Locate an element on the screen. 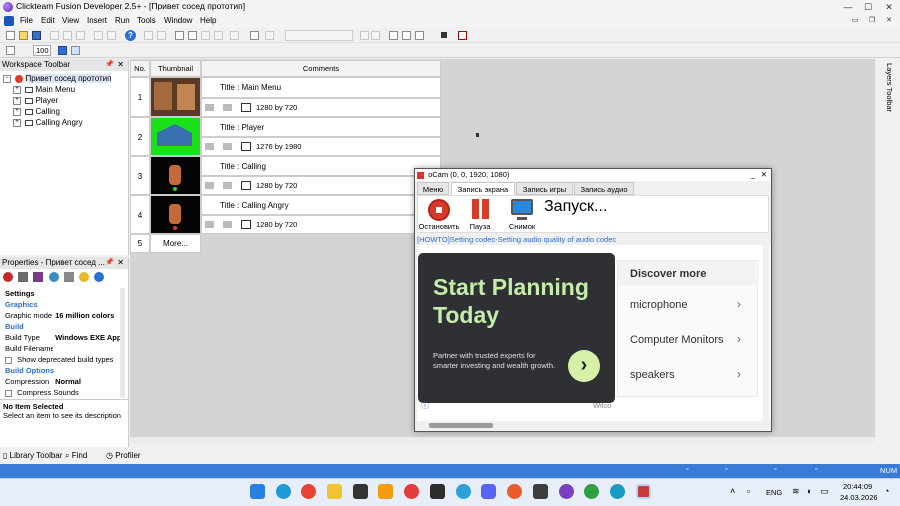  back-icon is located at coordinates (148, 35).